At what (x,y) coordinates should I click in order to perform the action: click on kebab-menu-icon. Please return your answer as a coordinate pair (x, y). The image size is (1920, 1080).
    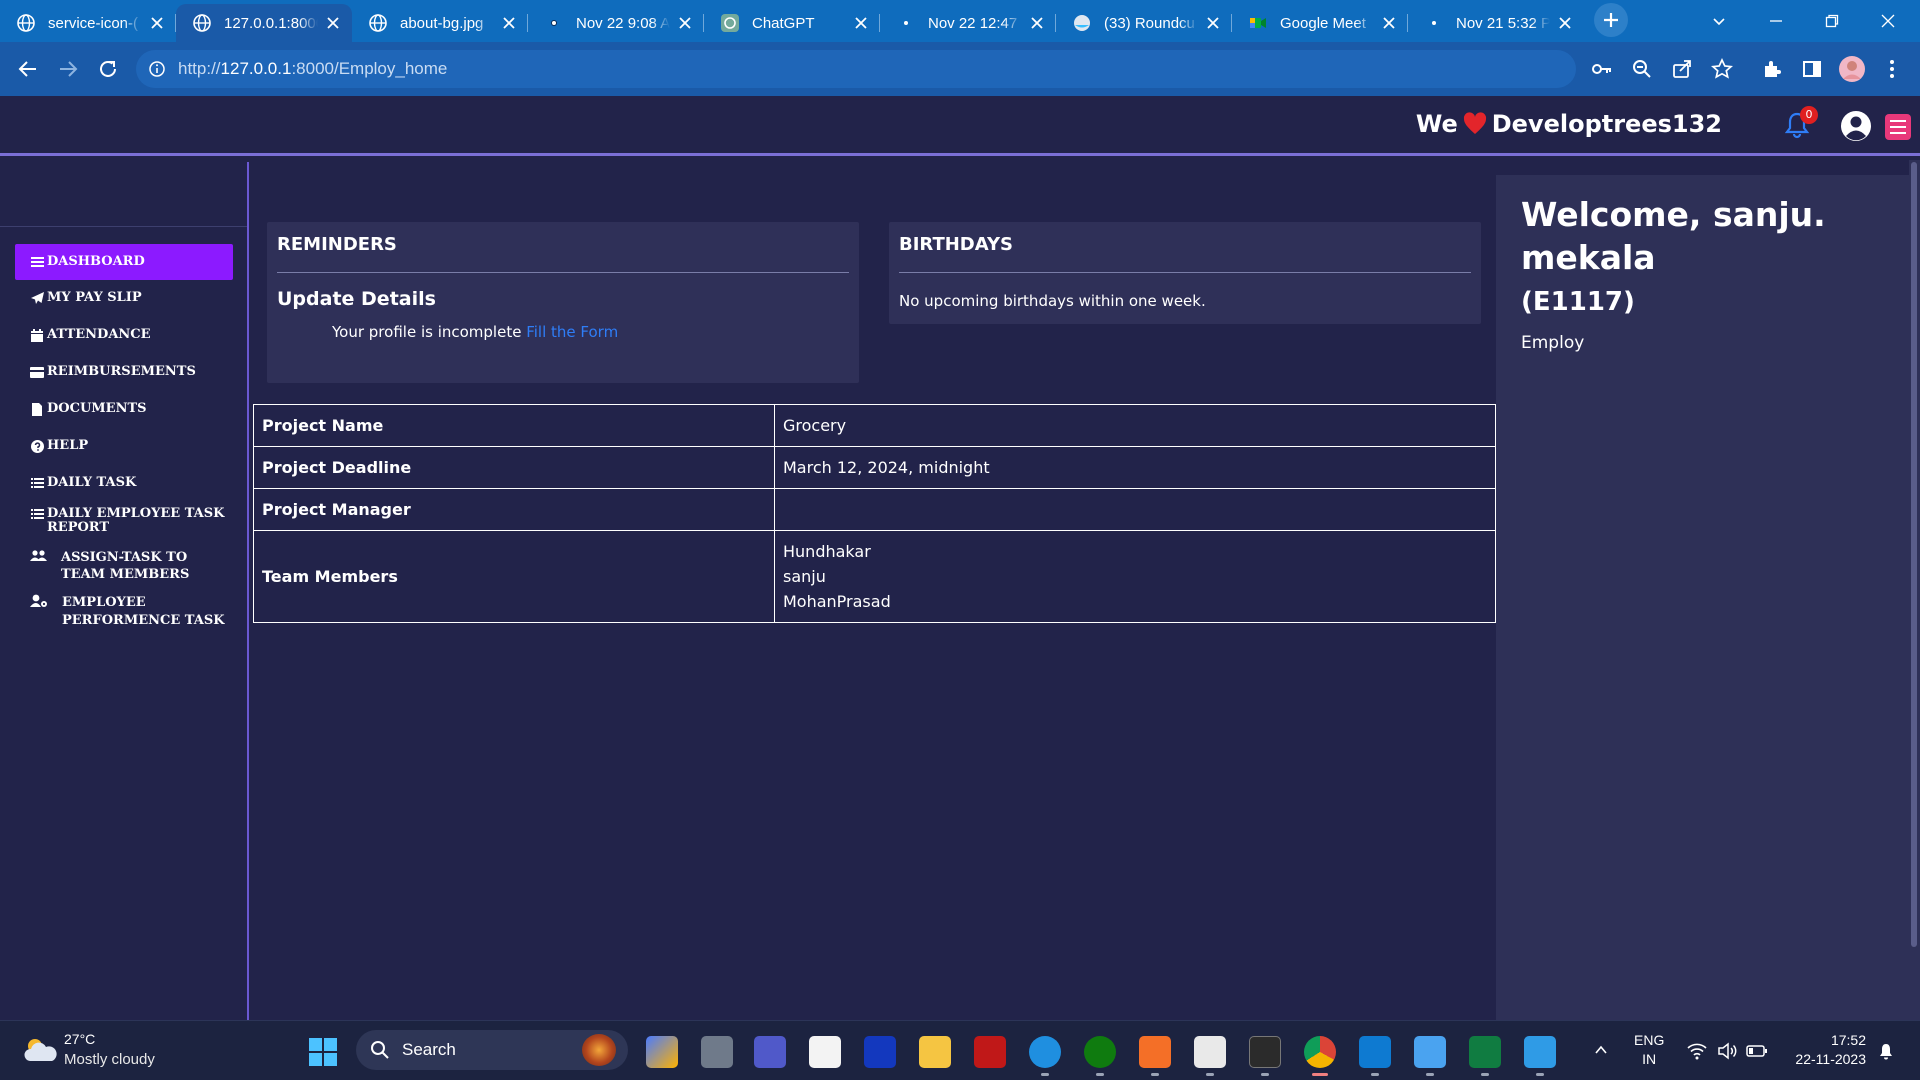
    Looking at the image, I should click on (1892, 69).